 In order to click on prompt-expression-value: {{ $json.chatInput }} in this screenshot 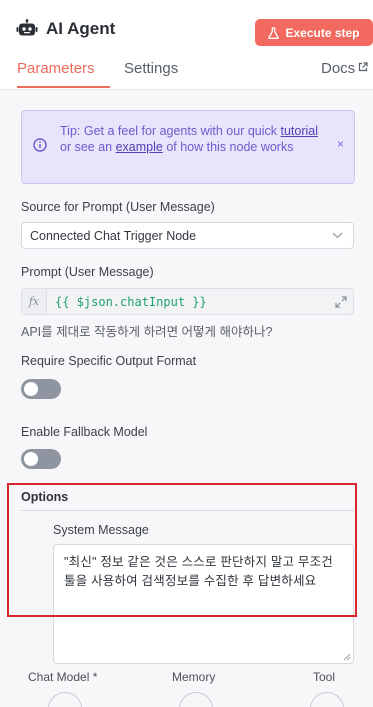, I will do `click(131, 302)`.